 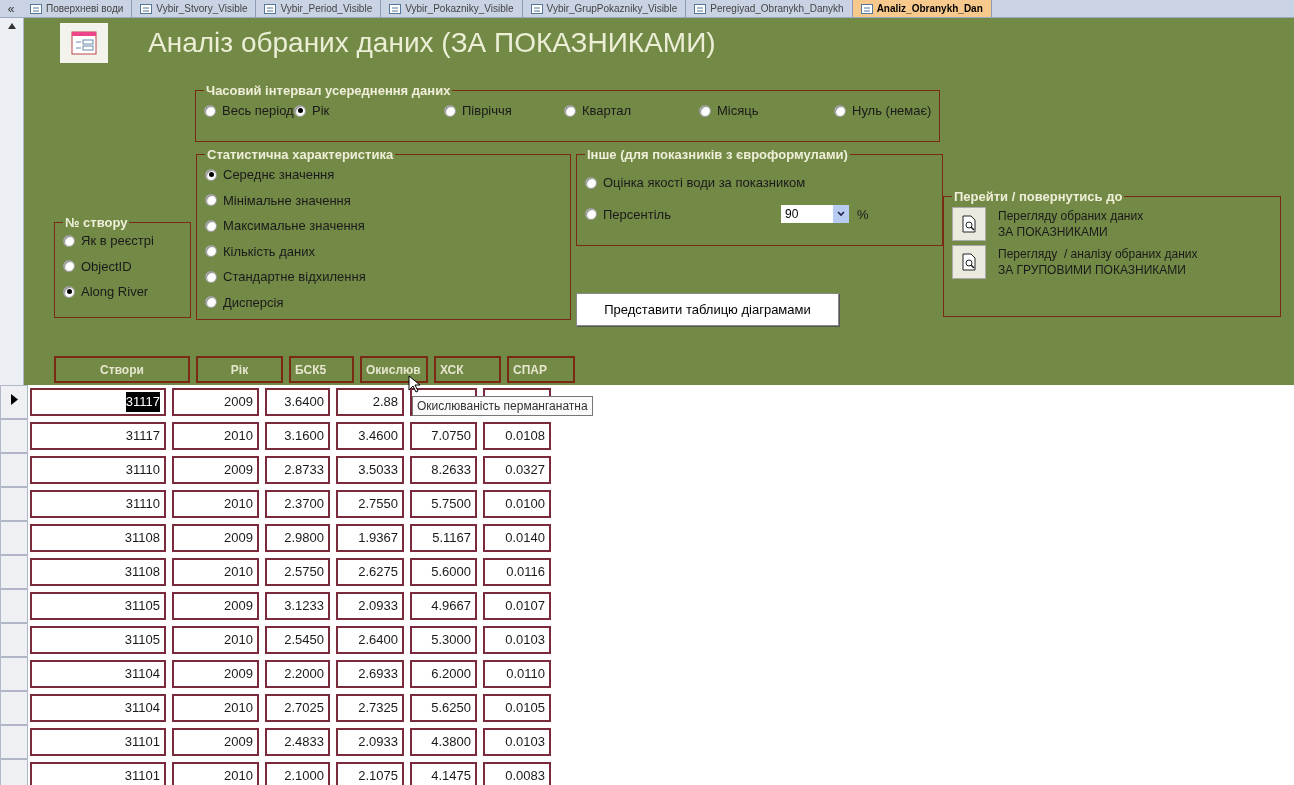 I want to click on chart-button: Представити таблицю діаграмами, so click(x=707, y=309).